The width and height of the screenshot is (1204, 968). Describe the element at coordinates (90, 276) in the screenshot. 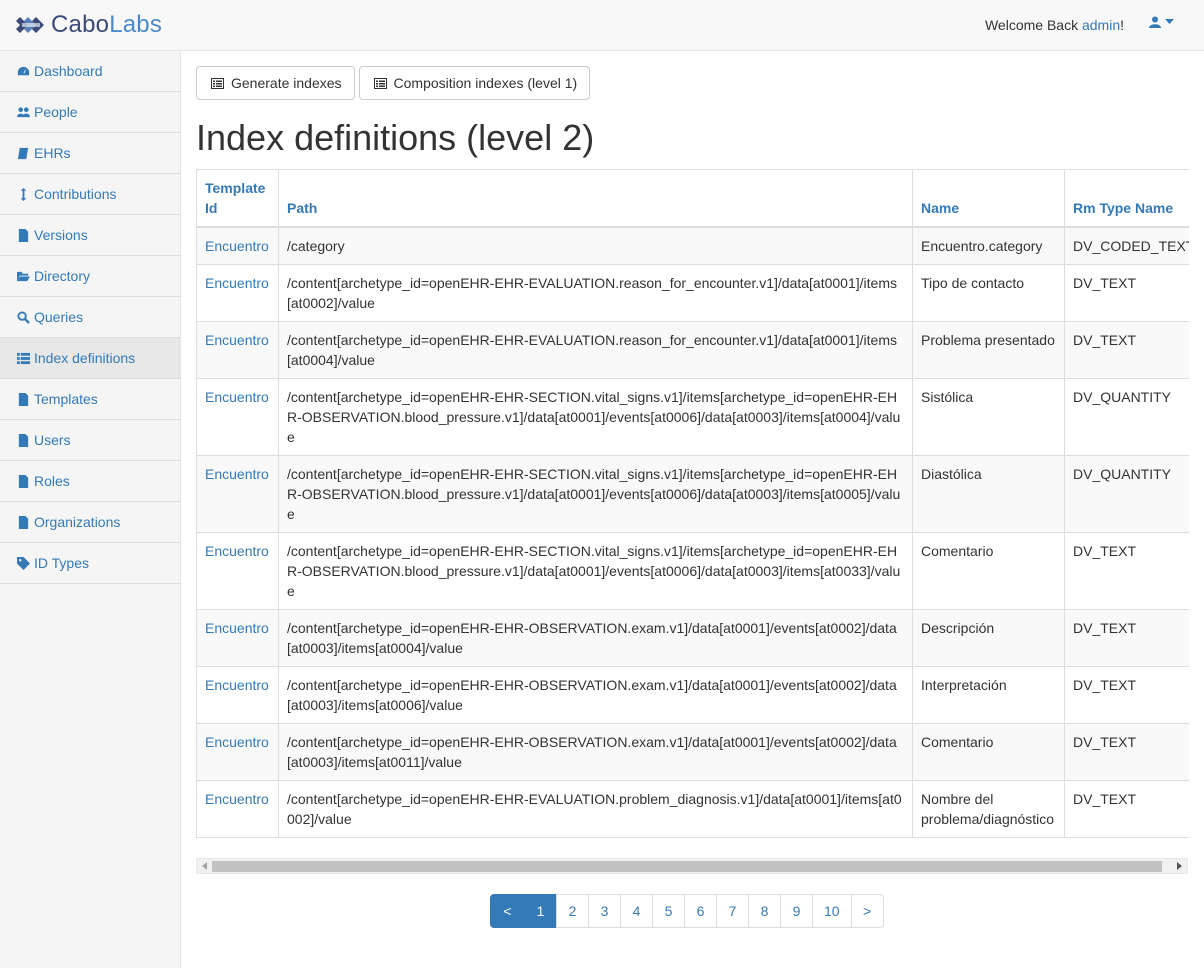

I see `sidebar-item-directory: Directory` at that location.